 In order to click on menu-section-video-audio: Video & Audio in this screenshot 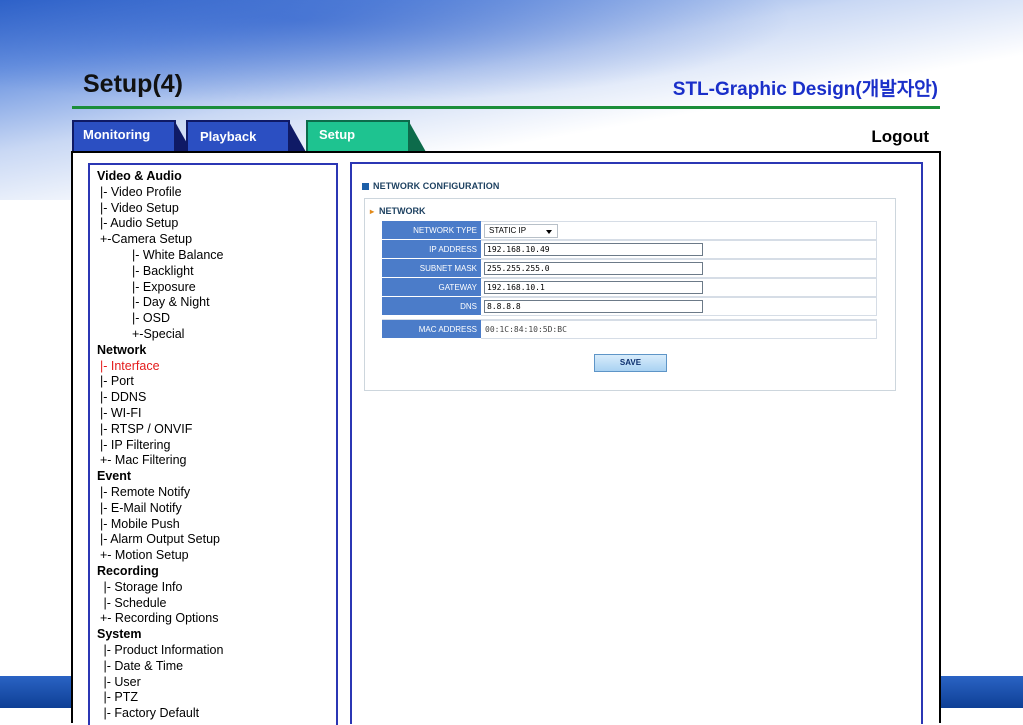, I will do `click(139, 176)`.